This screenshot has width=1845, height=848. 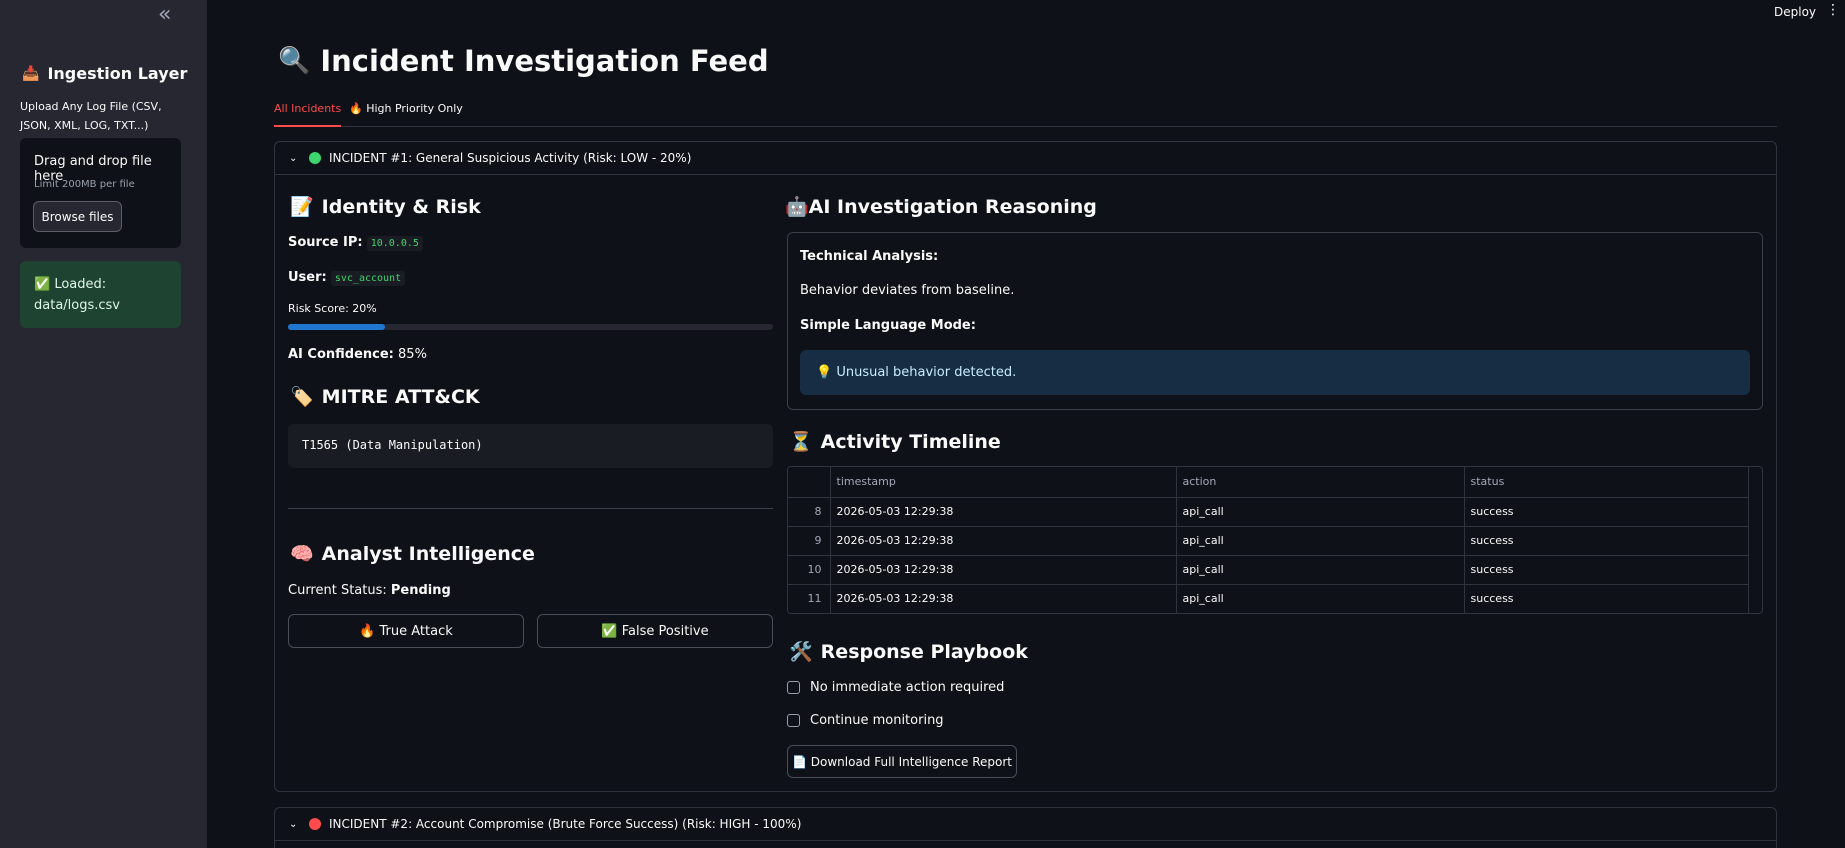 I want to click on technical-analysis-text: Behavior deviates from baseline., so click(x=907, y=290).